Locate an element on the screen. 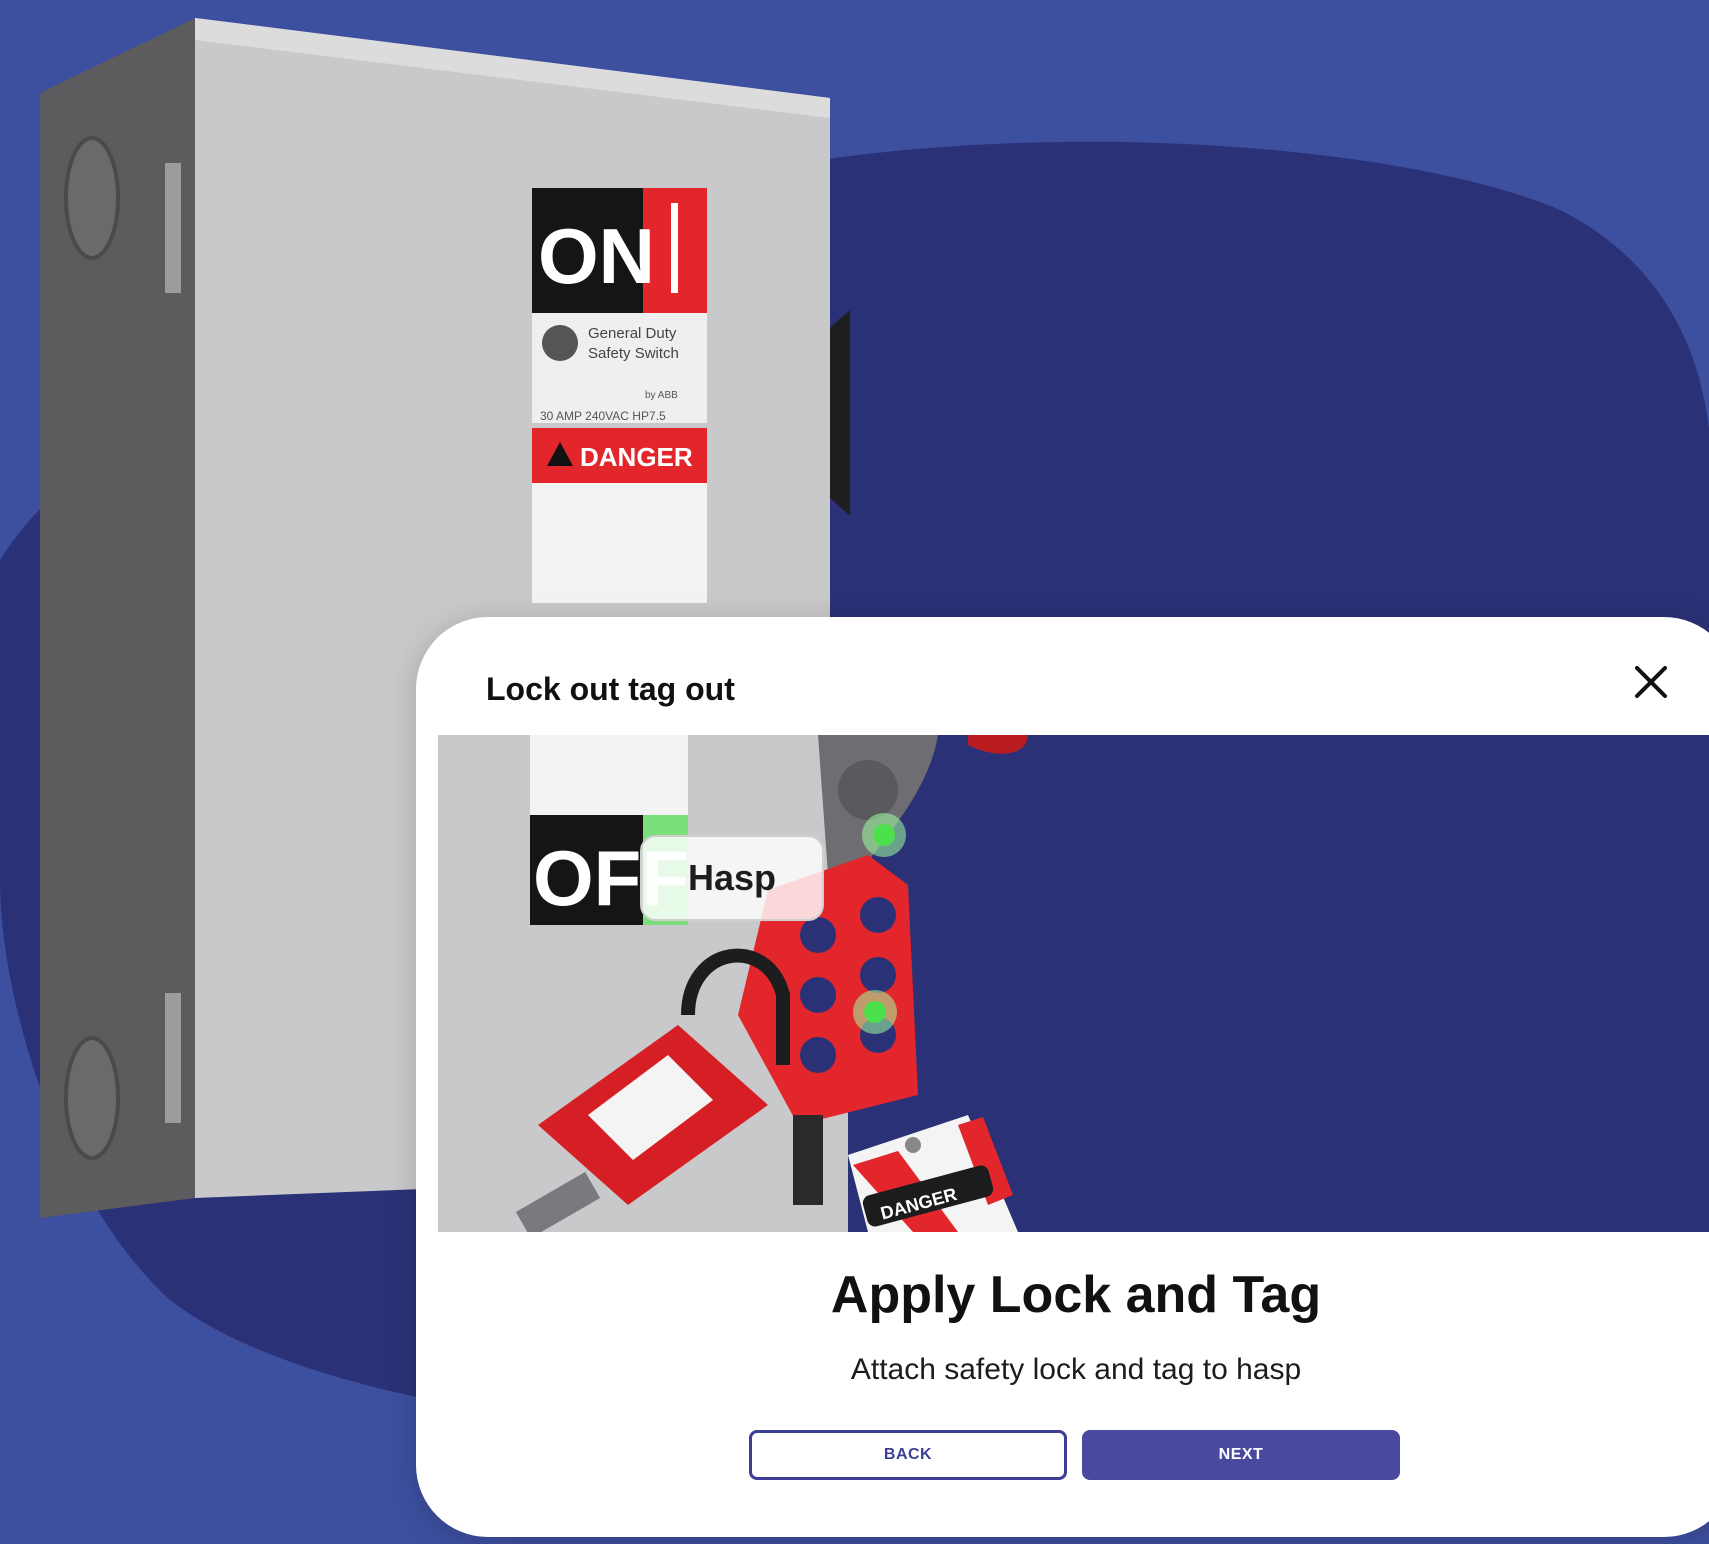  step-heading: Apply Lock and Tag is located at coordinates (1076, 1295).